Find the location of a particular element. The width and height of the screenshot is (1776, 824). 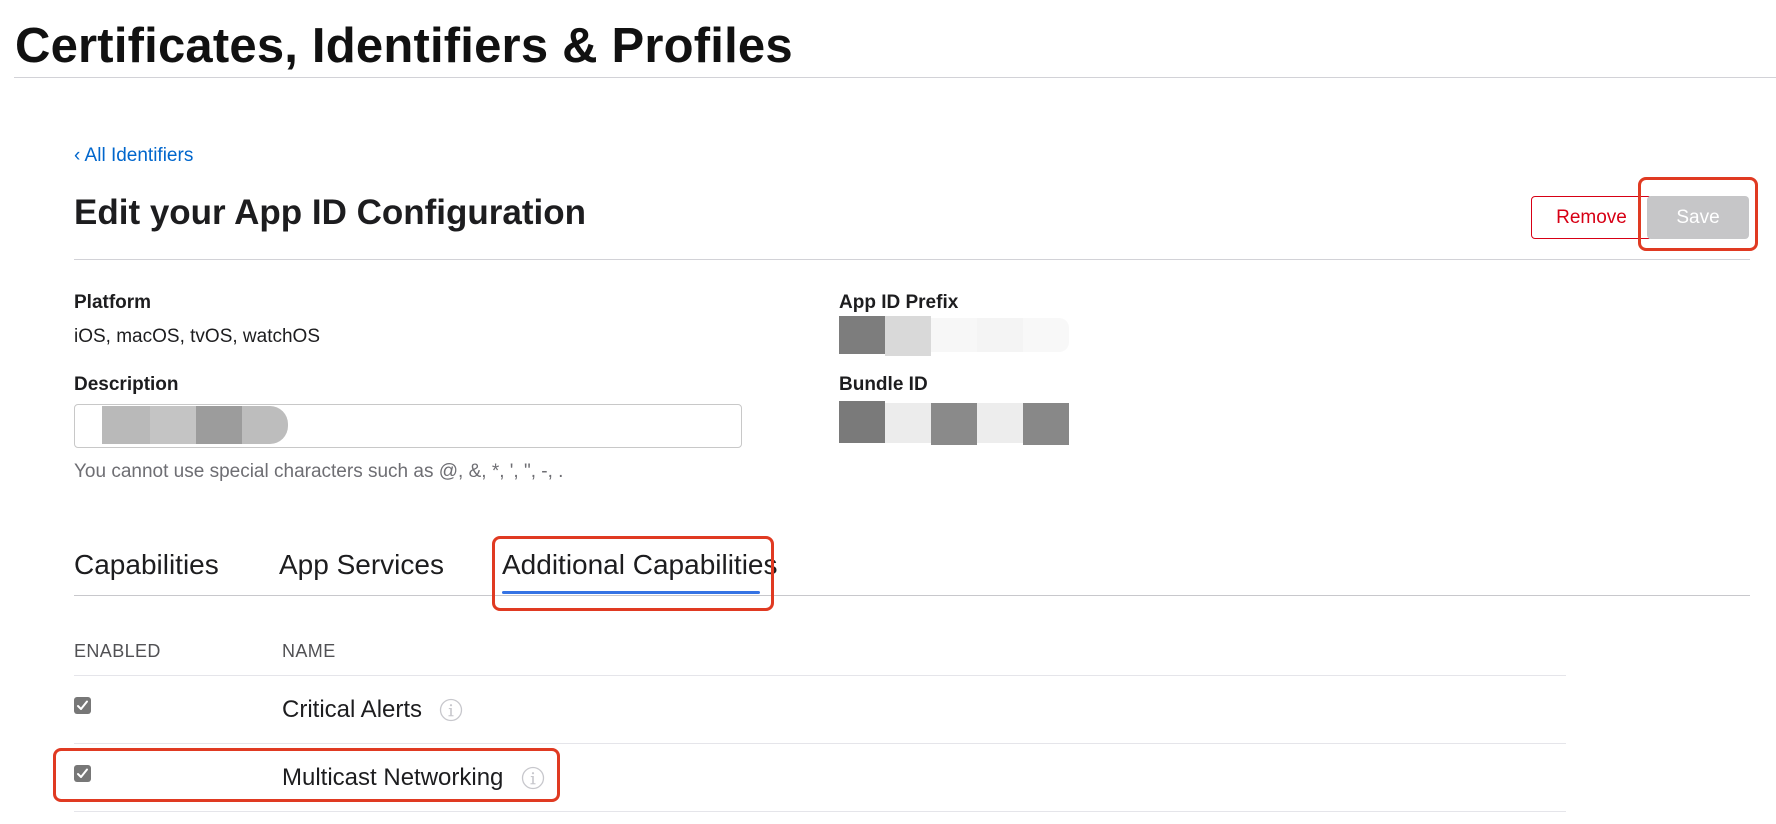

capability-name-critical-alerts: Critical Alerts is located at coordinates (352, 709).